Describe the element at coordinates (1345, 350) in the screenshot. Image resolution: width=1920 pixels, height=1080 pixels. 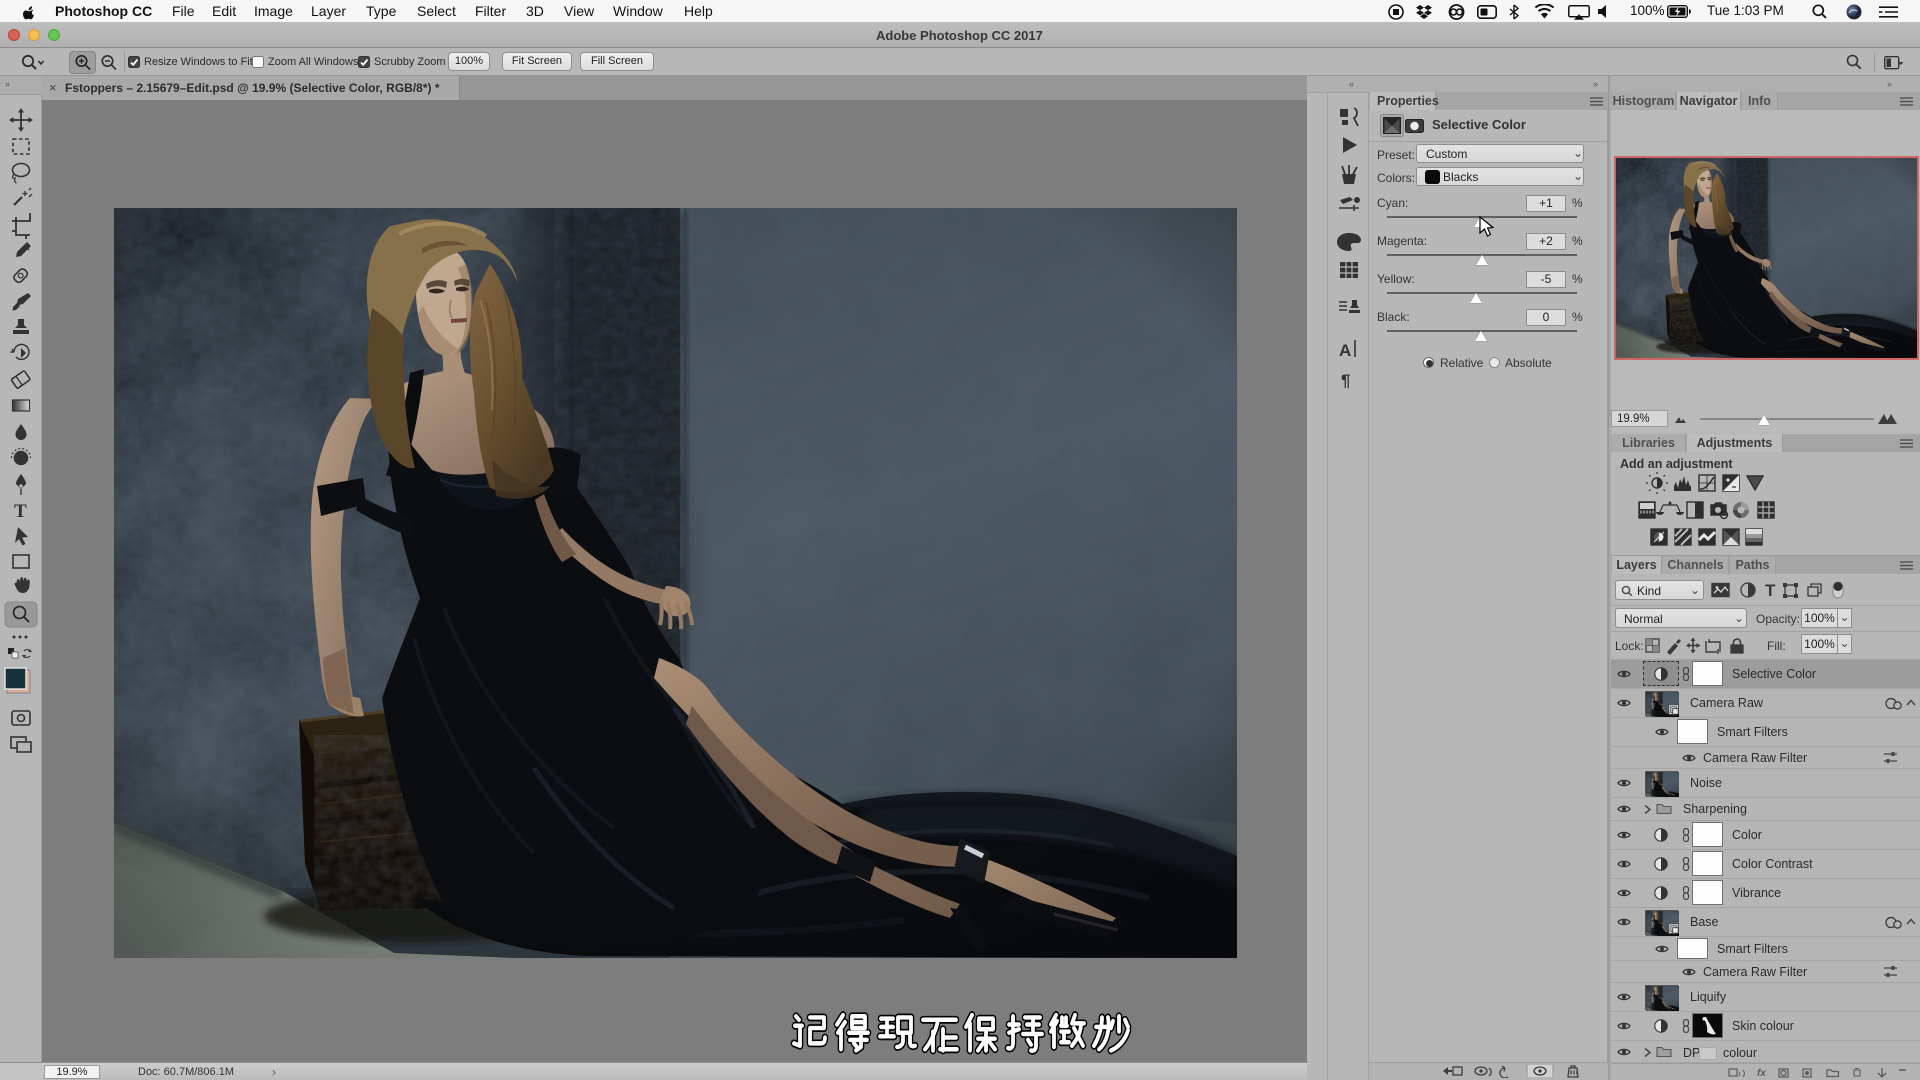
I see `svg-text: A` at that location.